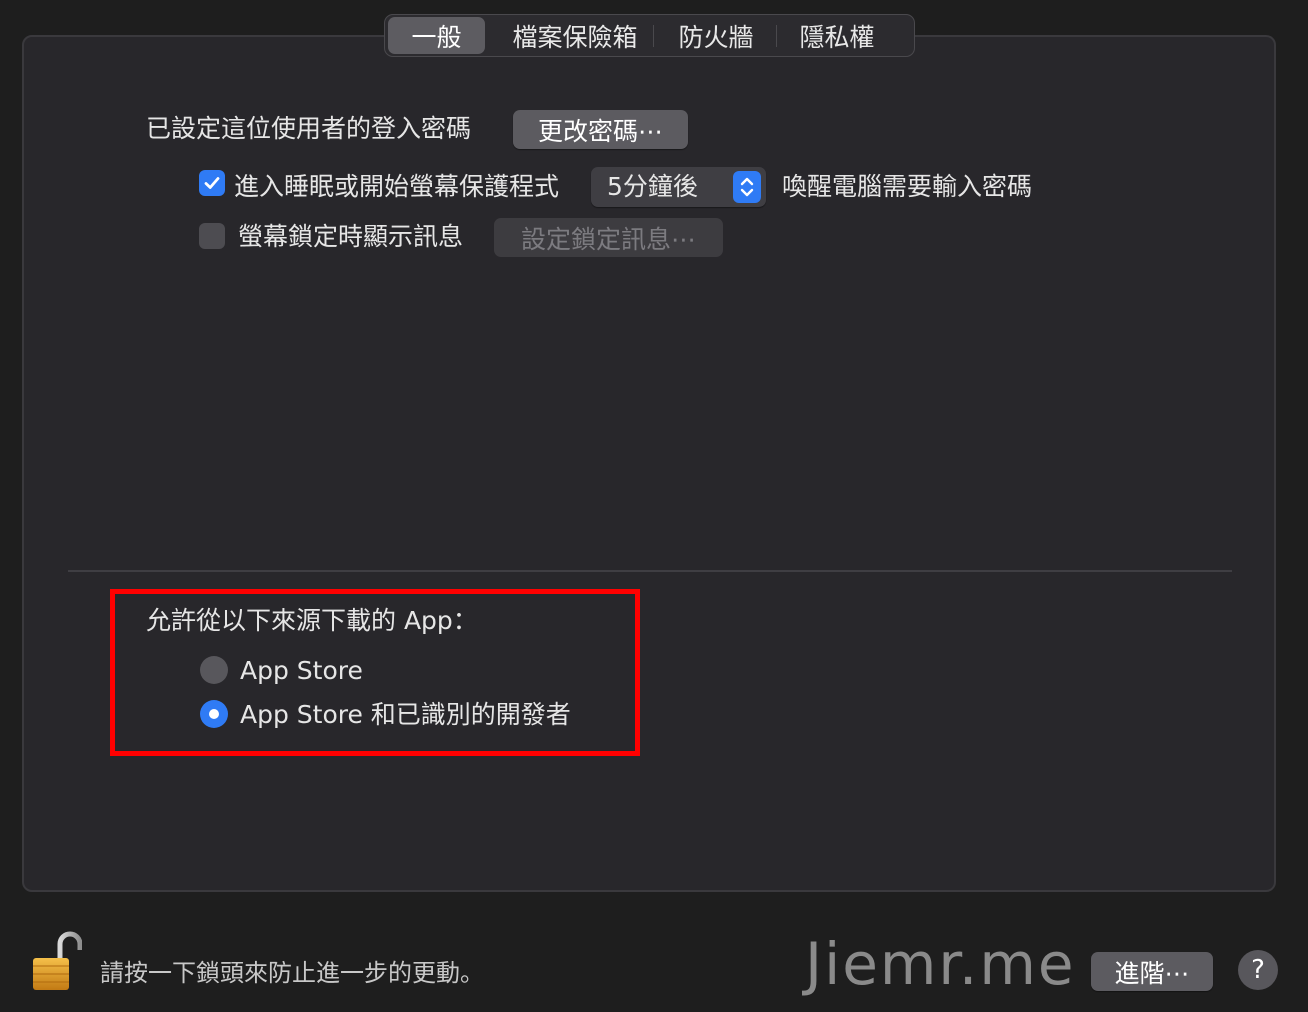 The height and width of the screenshot is (1012, 1308). What do you see at coordinates (650, 571) in the screenshot?
I see `section-divider` at bounding box center [650, 571].